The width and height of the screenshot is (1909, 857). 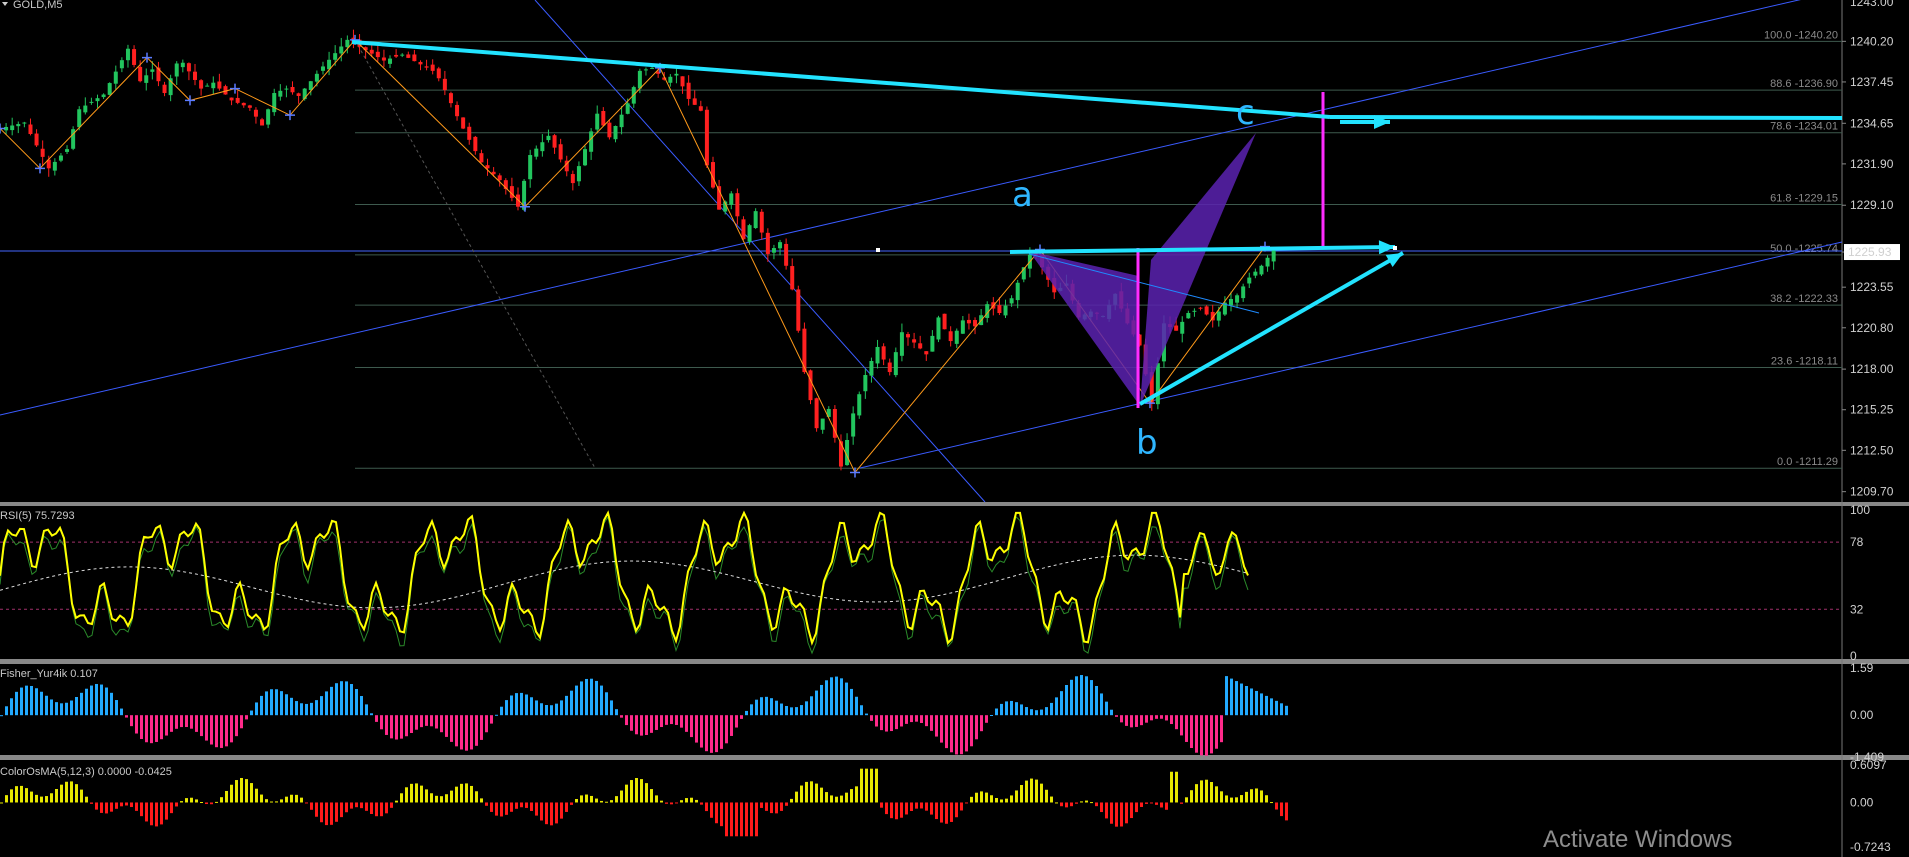 I want to click on rsi-tick-label: 78, so click(x=1857, y=542).